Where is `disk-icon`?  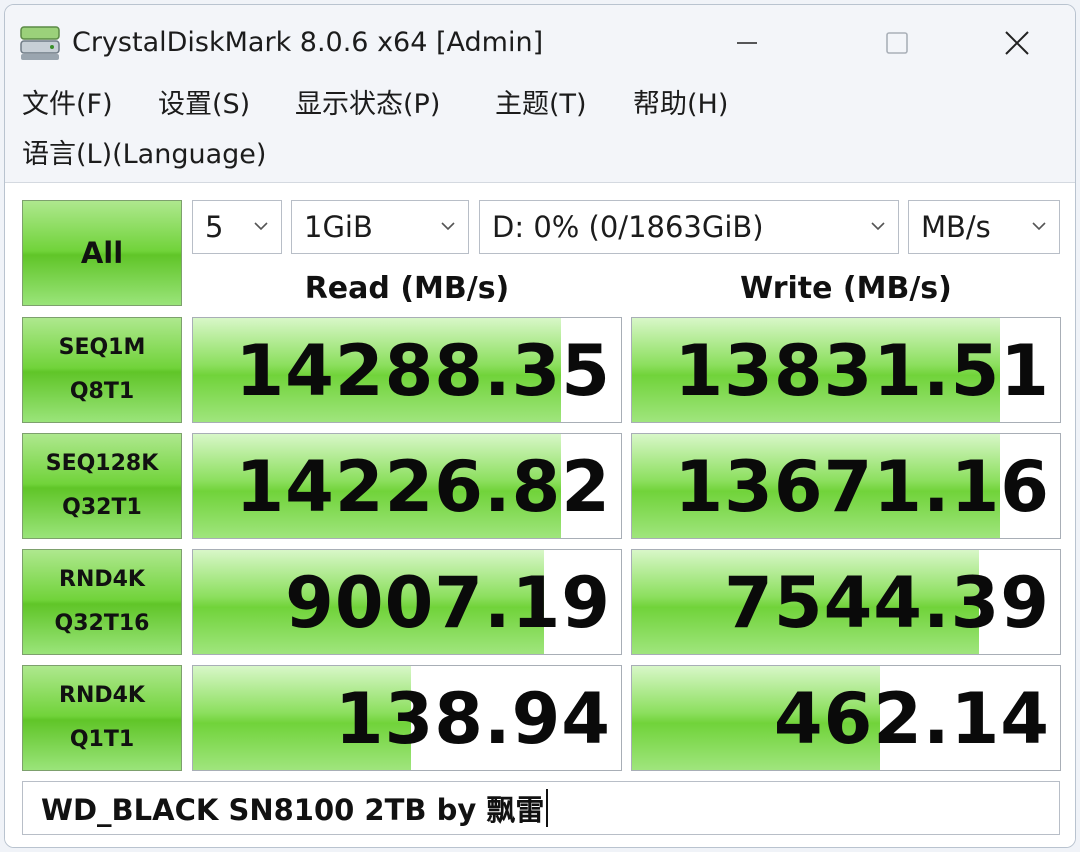 disk-icon is located at coordinates (40, 43).